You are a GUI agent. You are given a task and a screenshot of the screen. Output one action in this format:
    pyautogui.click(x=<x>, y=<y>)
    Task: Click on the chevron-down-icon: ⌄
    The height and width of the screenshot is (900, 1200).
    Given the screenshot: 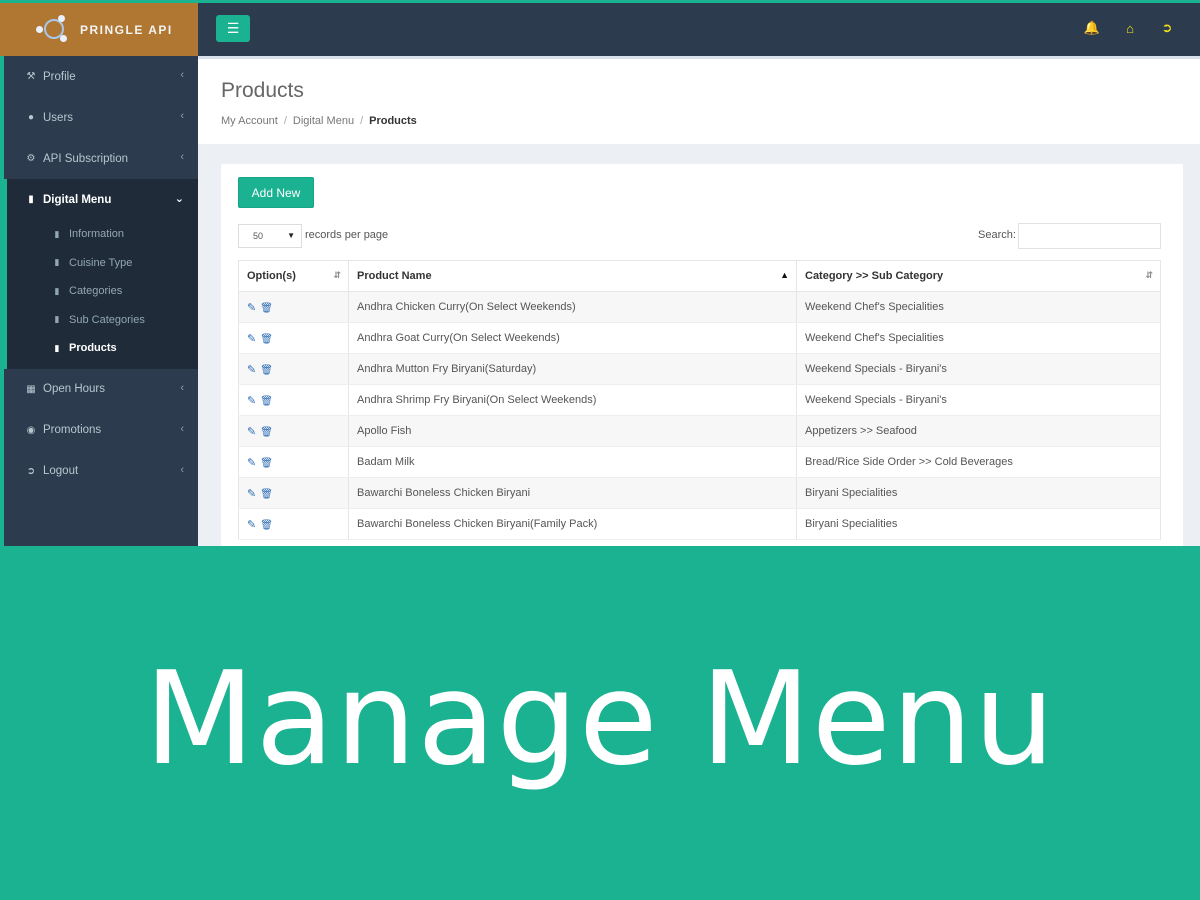 What is the action you would take?
    pyautogui.click(x=179, y=199)
    